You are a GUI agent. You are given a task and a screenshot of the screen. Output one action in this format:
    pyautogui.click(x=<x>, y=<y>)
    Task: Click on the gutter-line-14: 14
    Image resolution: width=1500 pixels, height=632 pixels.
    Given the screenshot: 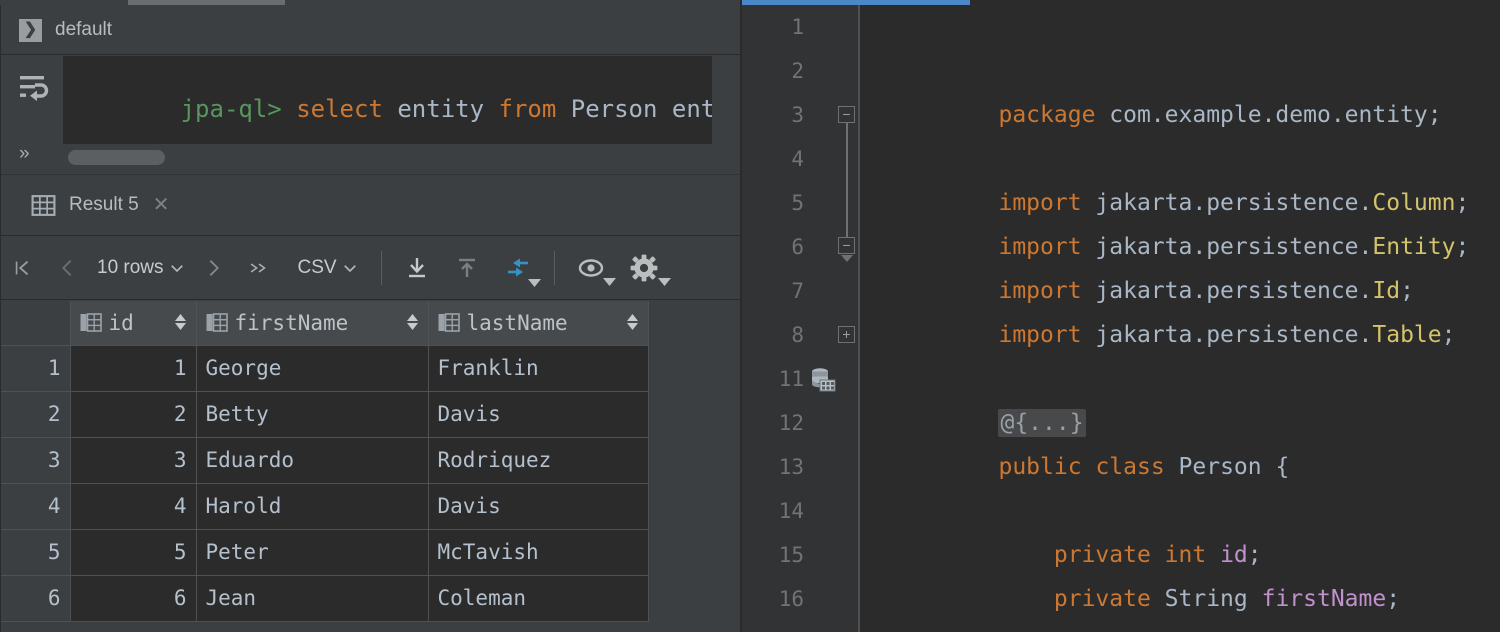 What is the action you would take?
    pyautogui.click(x=800, y=511)
    